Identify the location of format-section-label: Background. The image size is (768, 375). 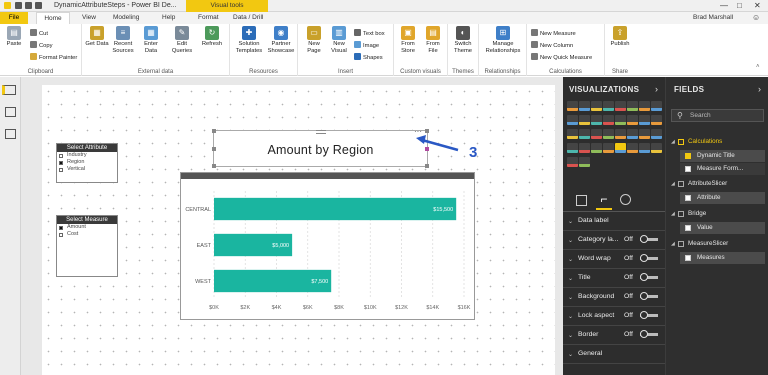
(596, 296).